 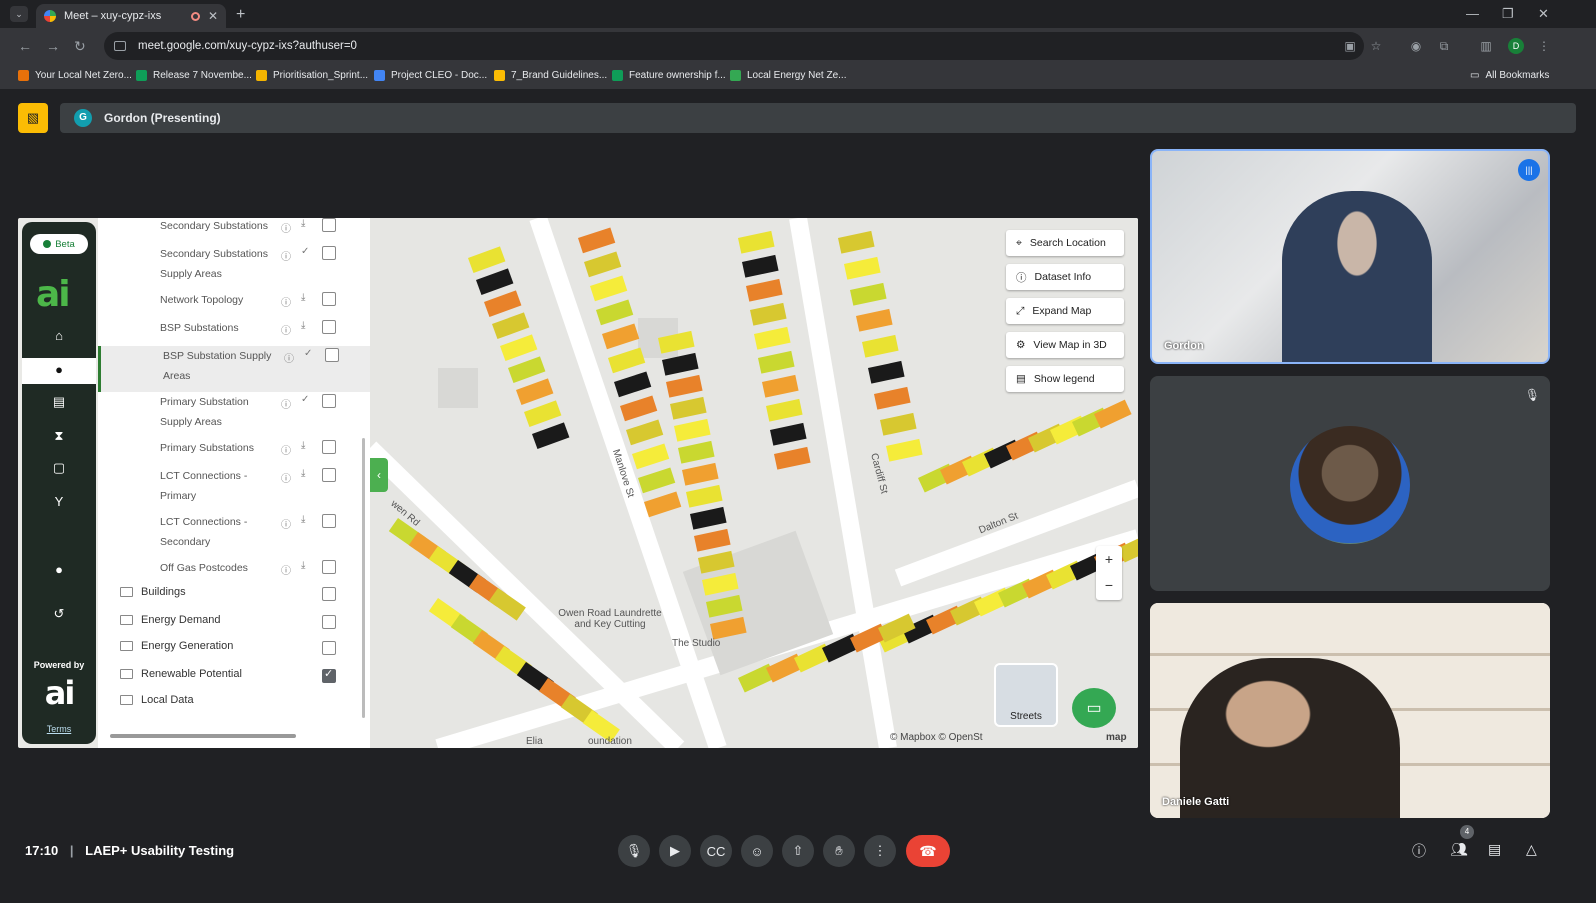 What do you see at coordinates (928, 851) in the screenshot?
I see `leave-call-button: ☎︎` at bounding box center [928, 851].